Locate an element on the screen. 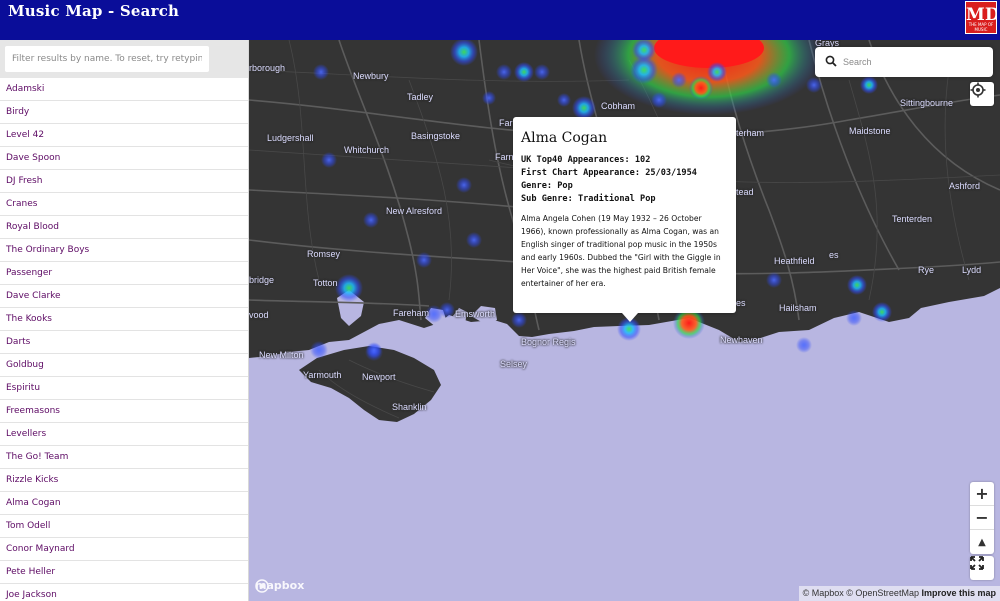 This screenshot has height=601, width=1000. crosshair-icon is located at coordinates (978, 90).